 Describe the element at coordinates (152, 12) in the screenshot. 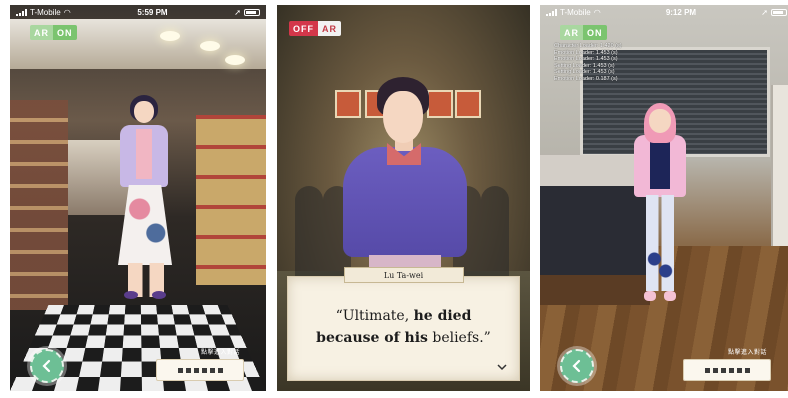

I see `status-time: 5:59 PM` at that location.